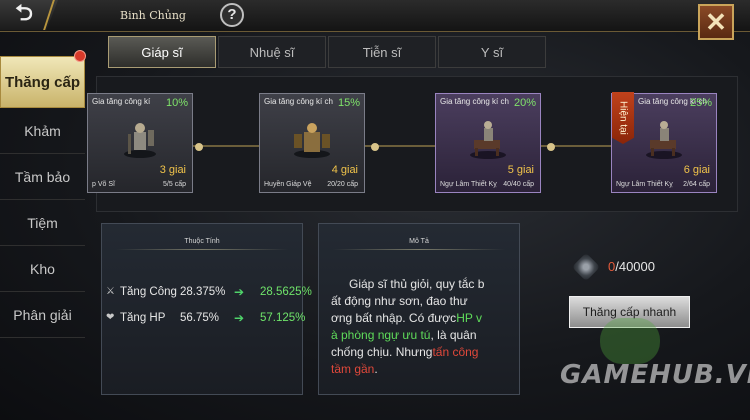 The image size is (750, 420). Describe the element at coordinates (696, 170) in the screenshot. I see `tier-grade: 6 giai` at that location.